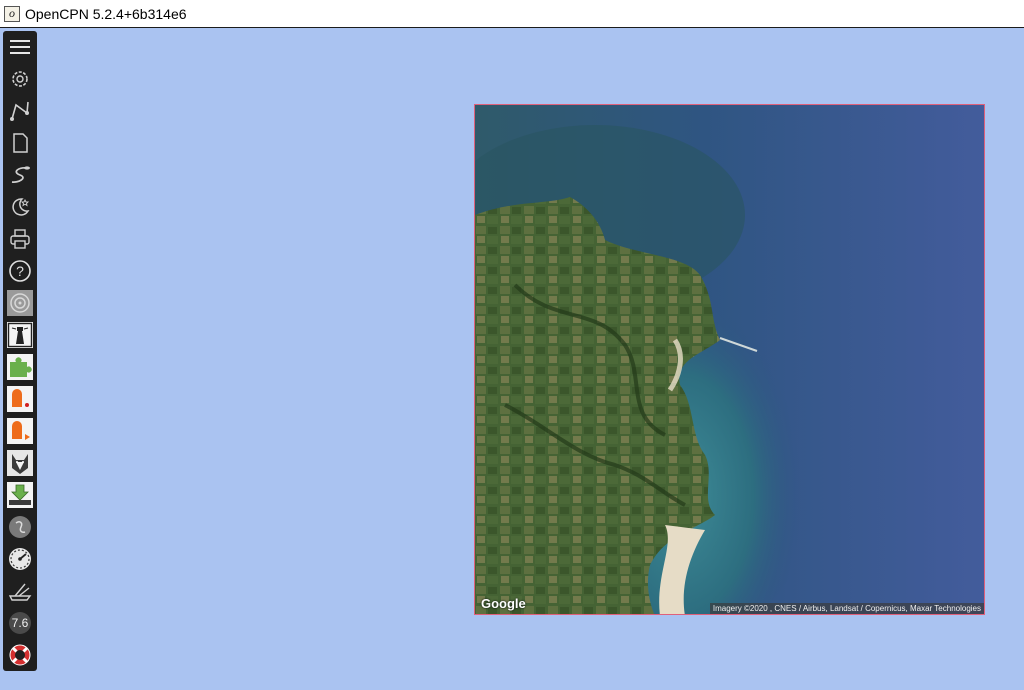 The image size is (1024, 690). Describe the element at coordinates (20, 559) in the screenshot. I see `gauge-dashboard-icon` at that location.